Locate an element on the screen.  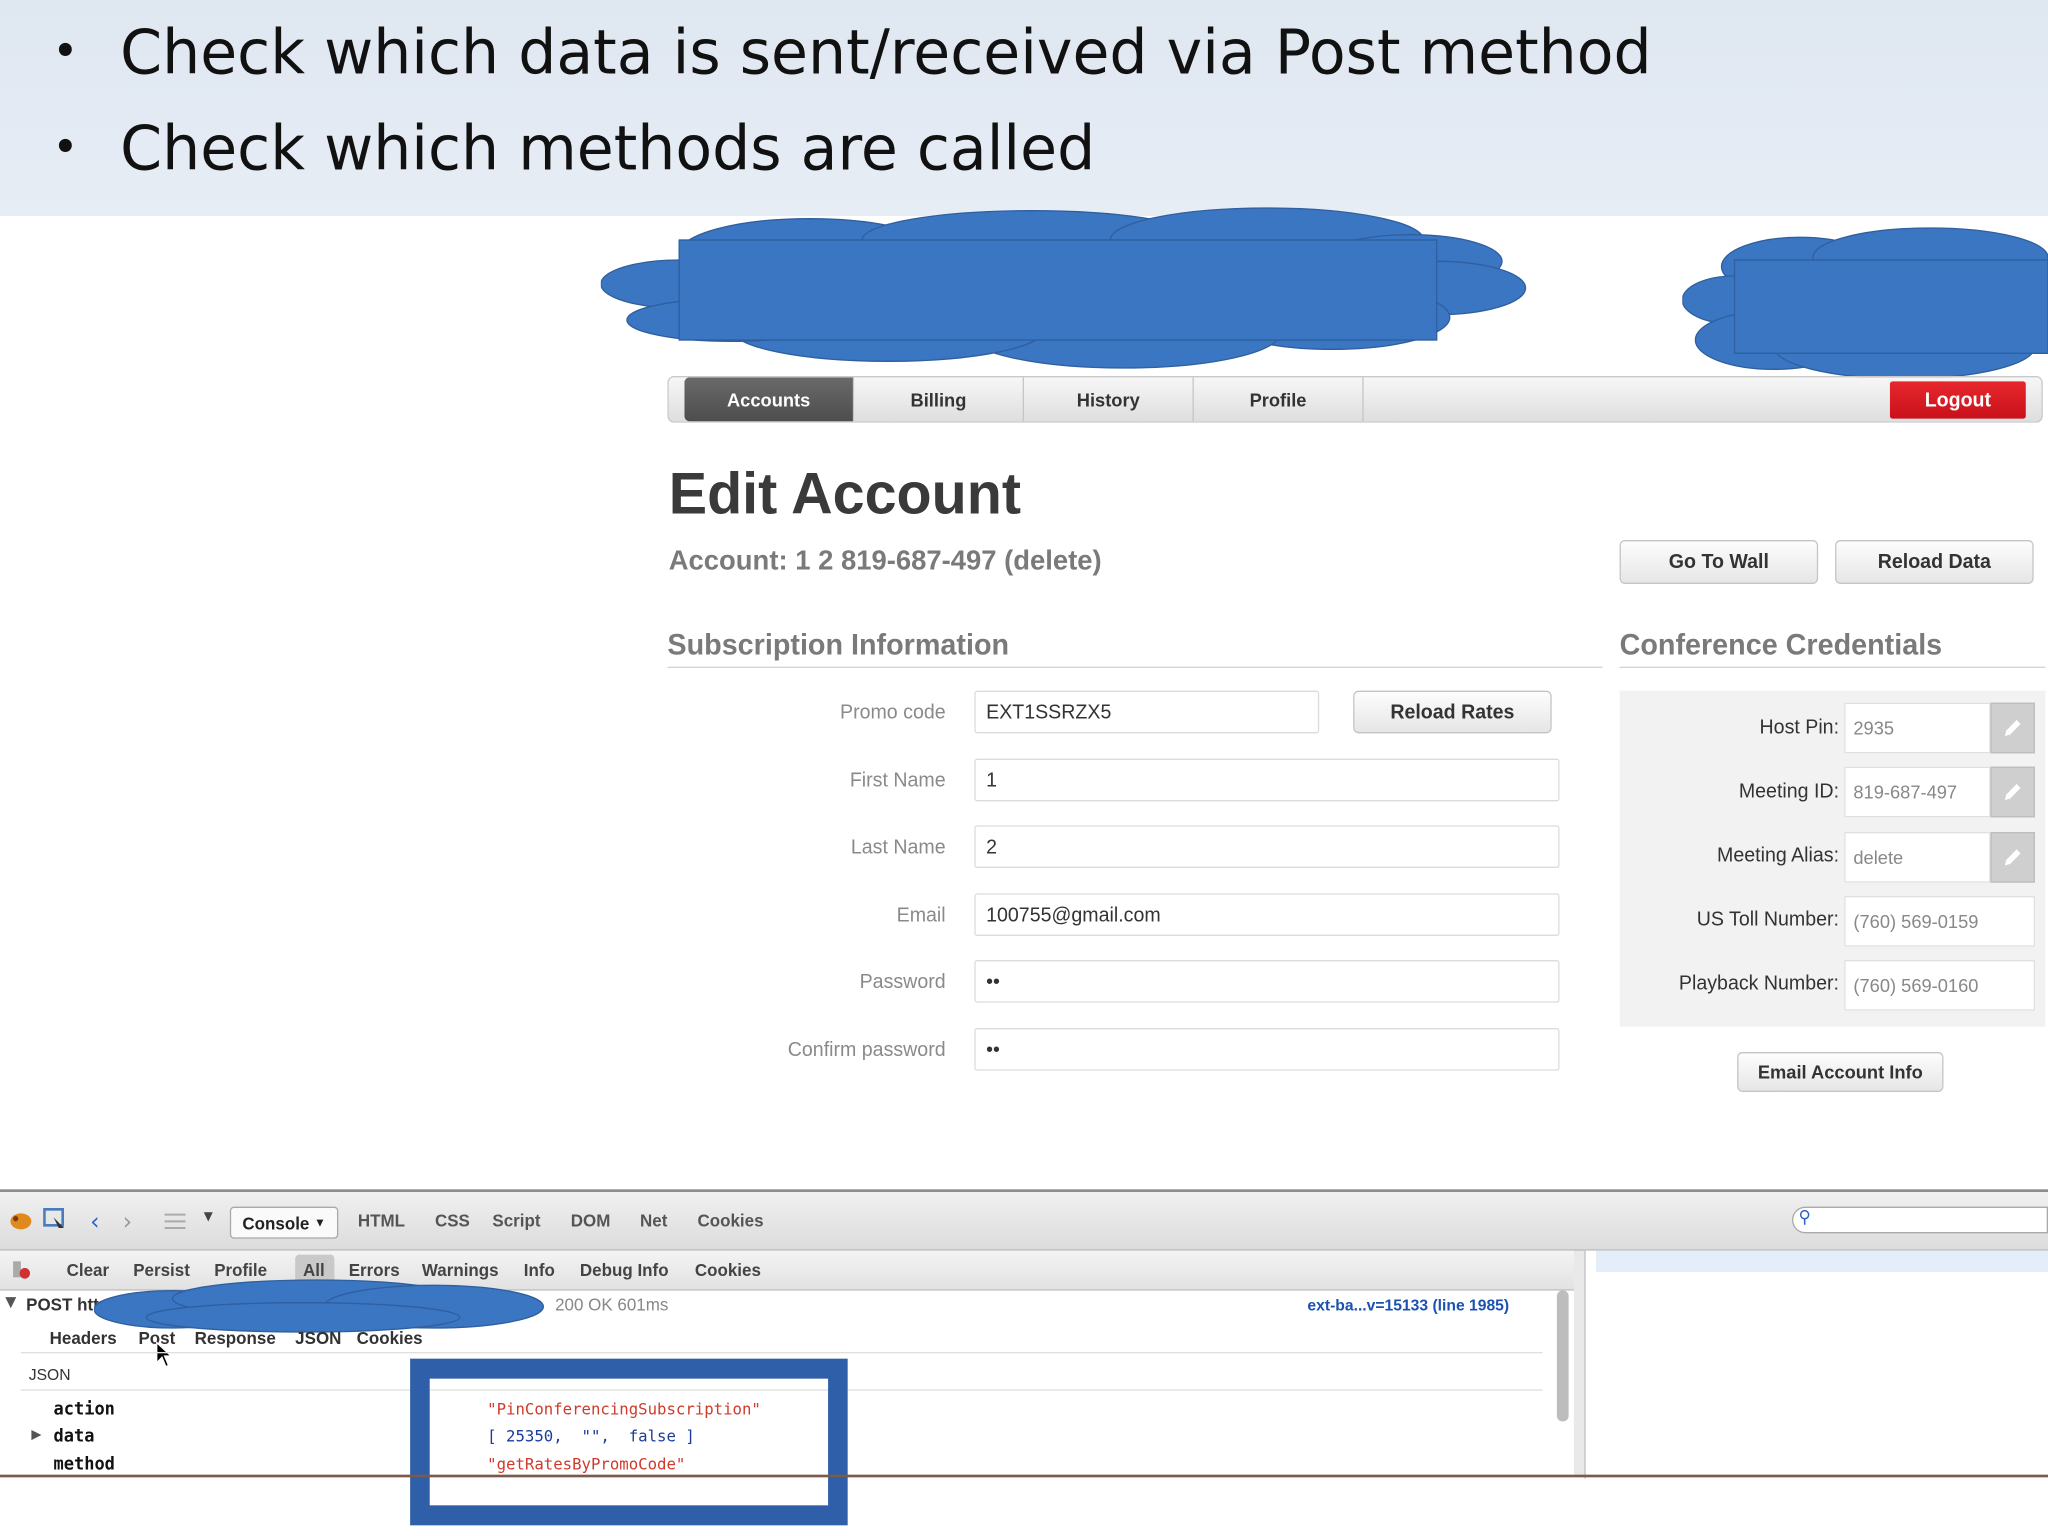
page-title: Edit Account is located at coordinates (844, 494).